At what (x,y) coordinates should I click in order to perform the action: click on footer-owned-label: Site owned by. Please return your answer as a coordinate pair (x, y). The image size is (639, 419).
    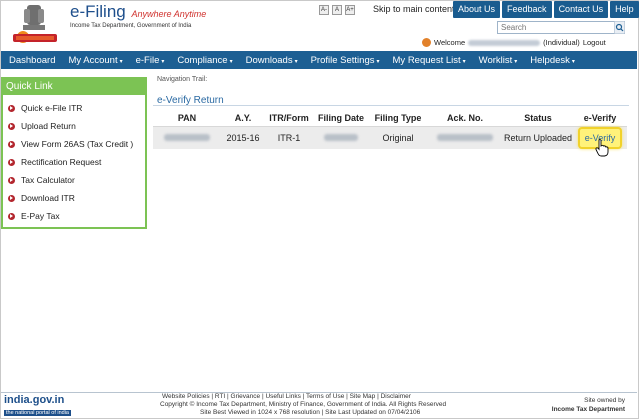
    Looking at the image, I should click on (604, 400).